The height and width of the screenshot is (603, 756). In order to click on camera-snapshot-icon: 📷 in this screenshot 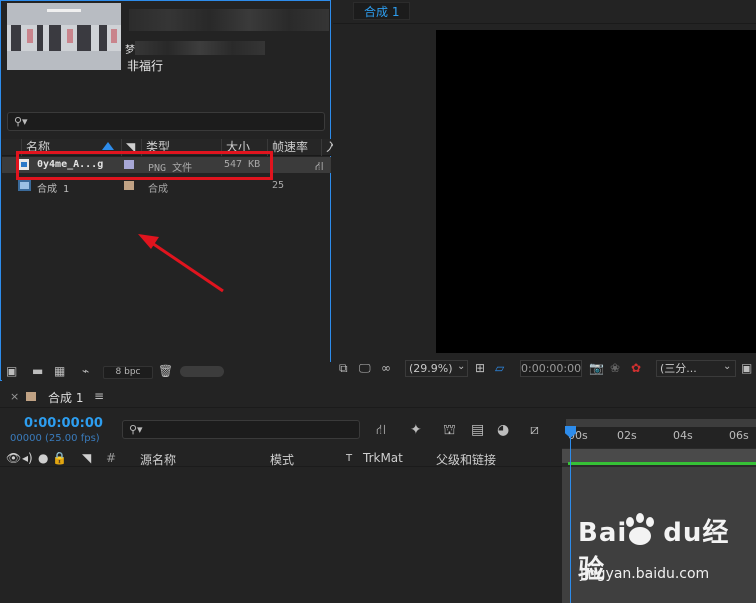, I will do `click(596, 368)`.